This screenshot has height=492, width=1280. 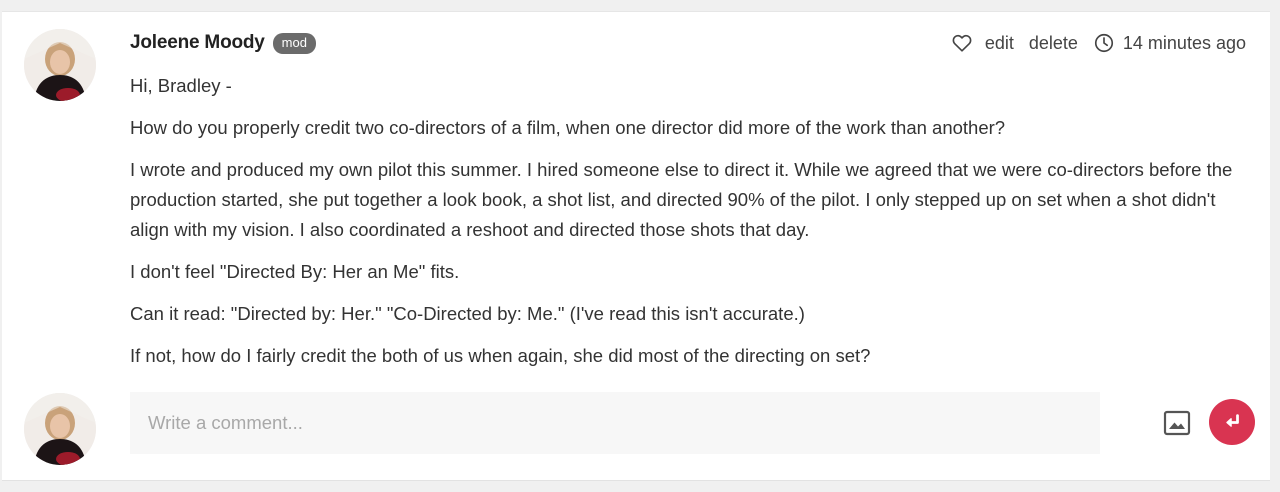 I want to click on delete-link: delete, so click(x=1053, y=43).